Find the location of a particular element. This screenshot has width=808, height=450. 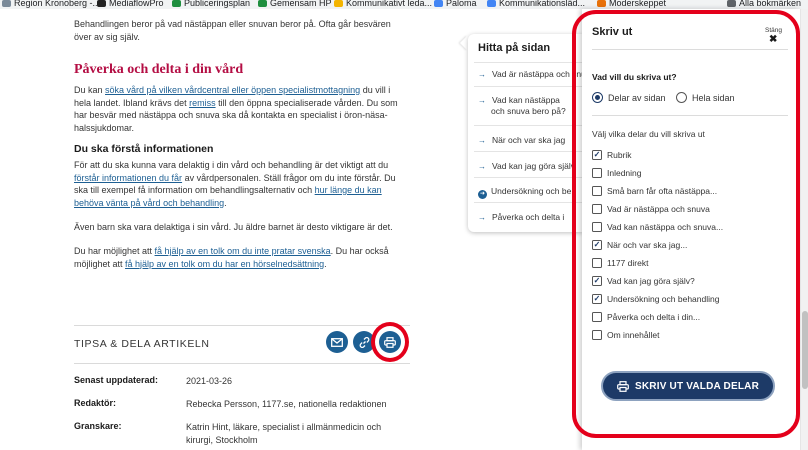

meta-updated-value: 2021-03-26 is located at coordinates (209, 381).